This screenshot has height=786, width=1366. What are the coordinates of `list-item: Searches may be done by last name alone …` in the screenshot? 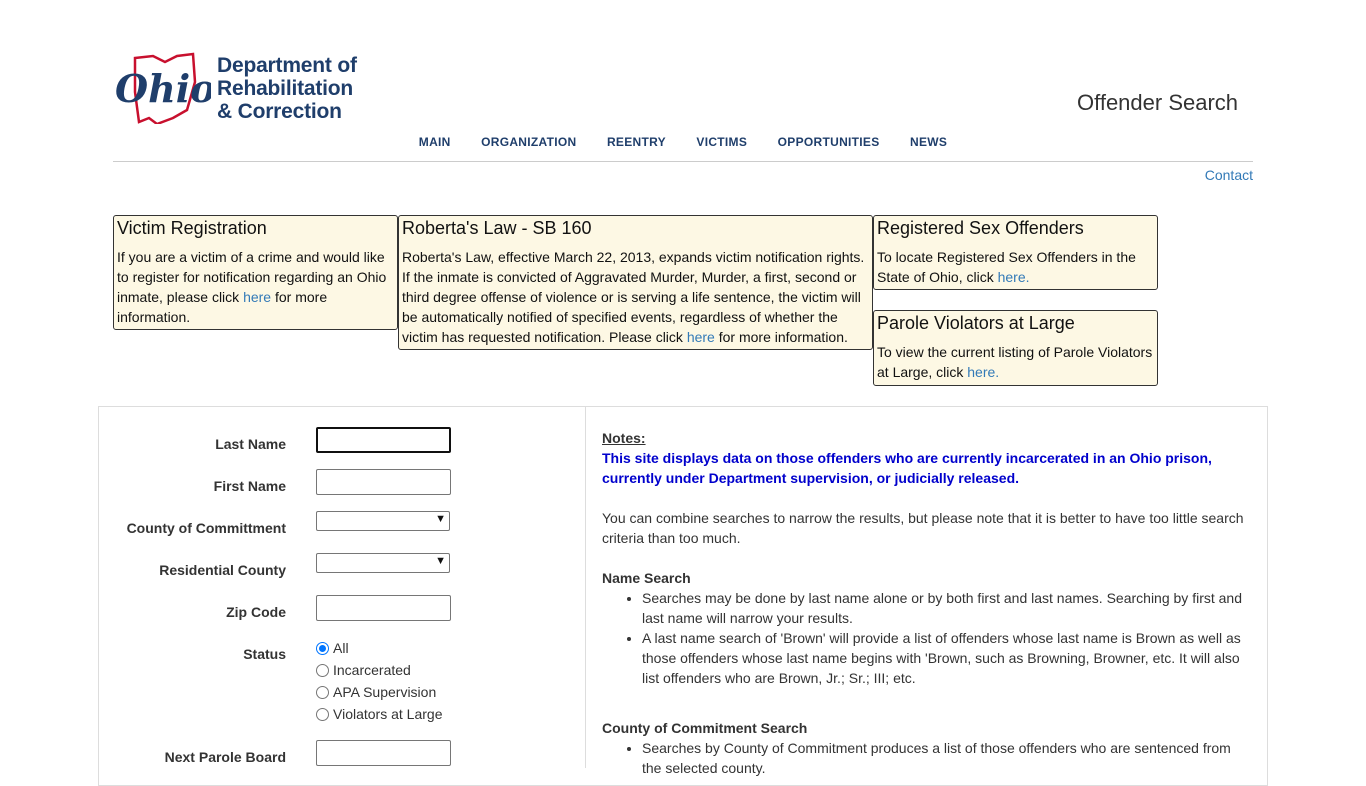 It's located at (947, 608).